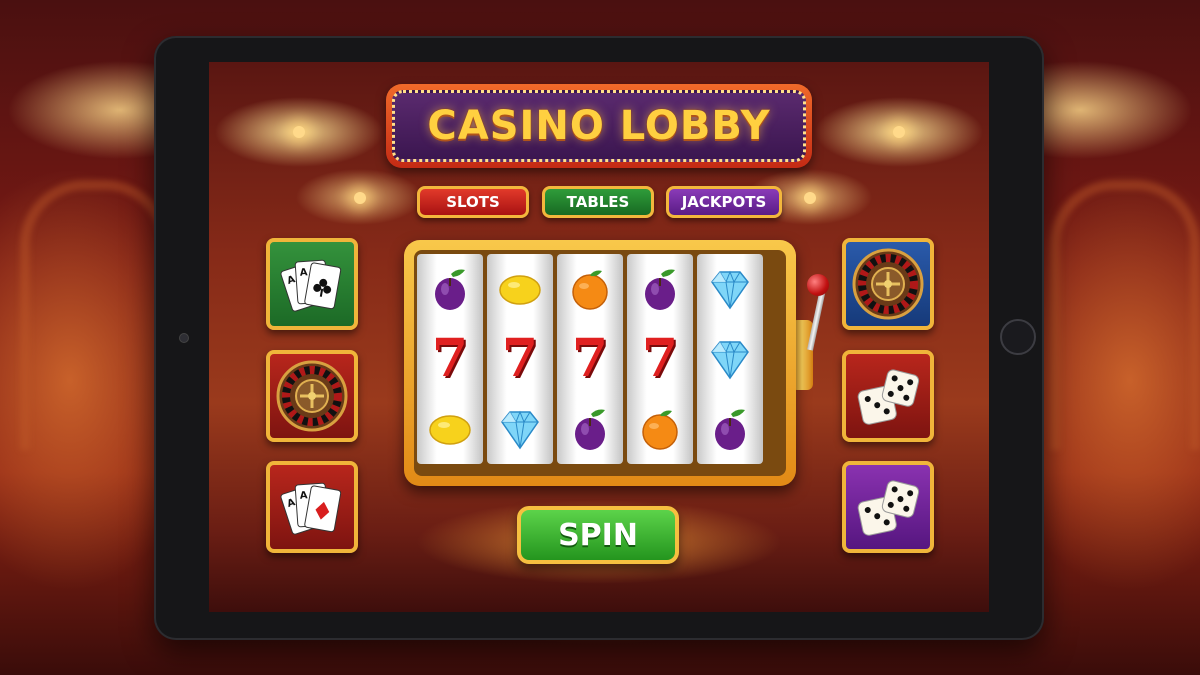 The image size is (1200, 675). Describe the element at coordinates (1018, 337) in the screenshot. I see `tablet-home-button` at that location.